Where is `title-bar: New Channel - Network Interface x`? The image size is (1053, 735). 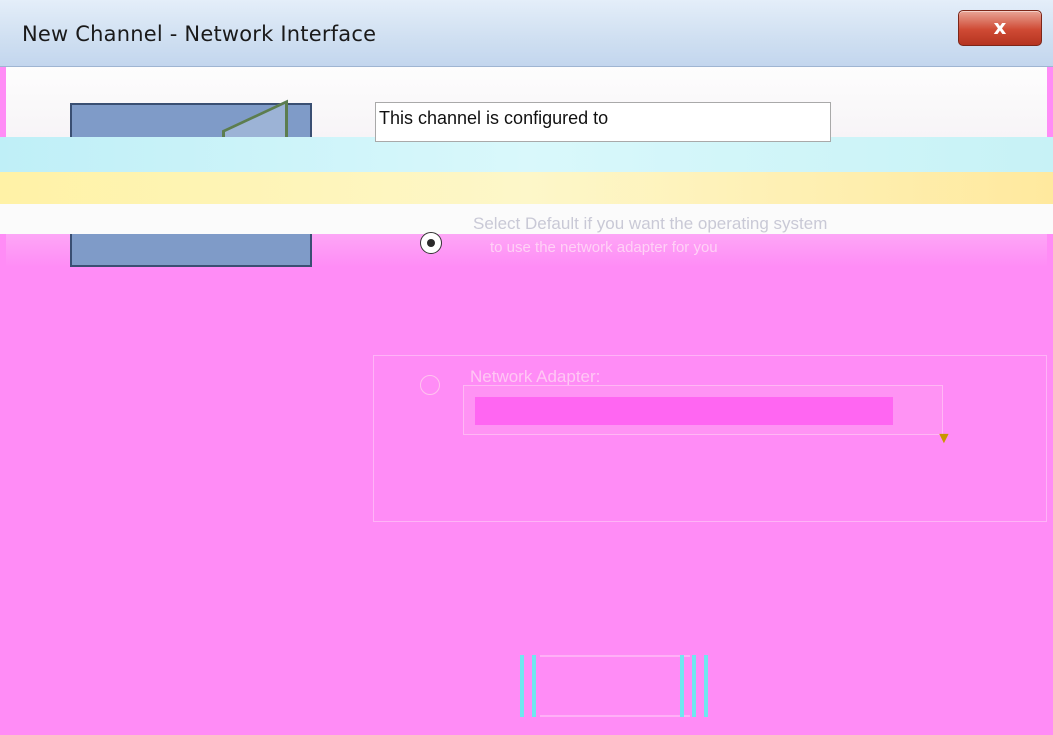
title-bar: New Channel - Network Interface x is located at coordinates (526, 33).